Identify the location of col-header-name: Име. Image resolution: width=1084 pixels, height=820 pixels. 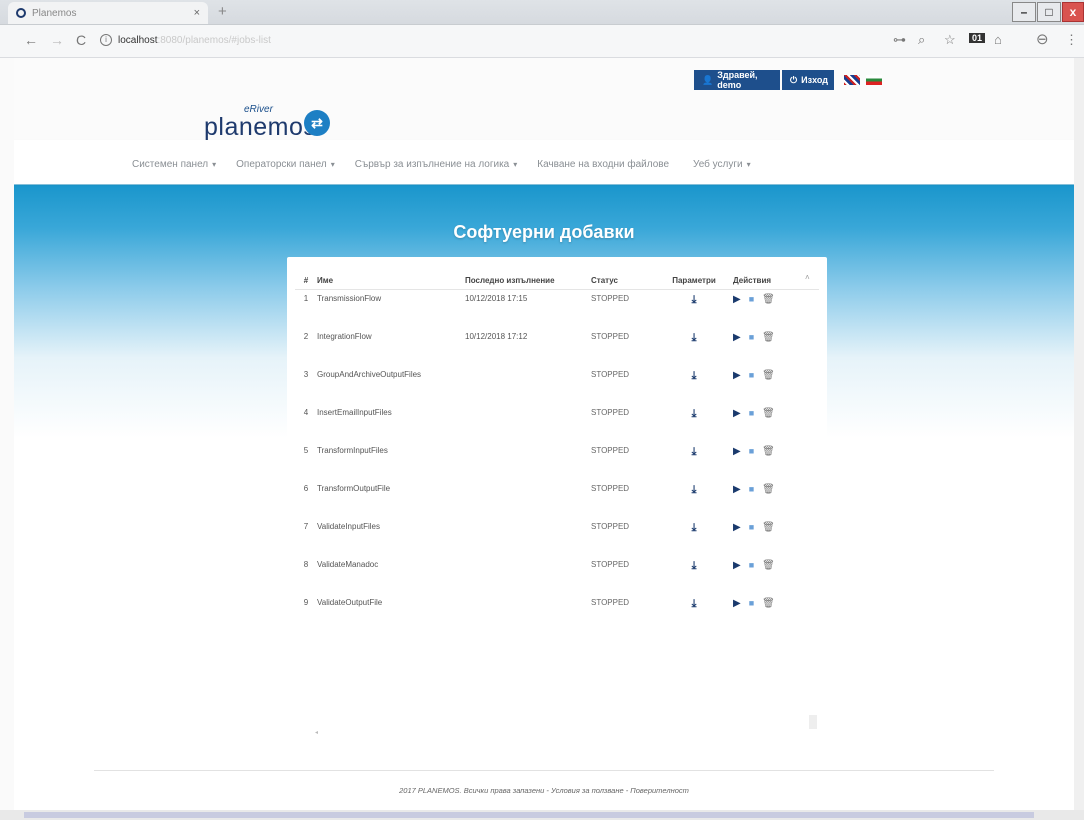
(391, 280).